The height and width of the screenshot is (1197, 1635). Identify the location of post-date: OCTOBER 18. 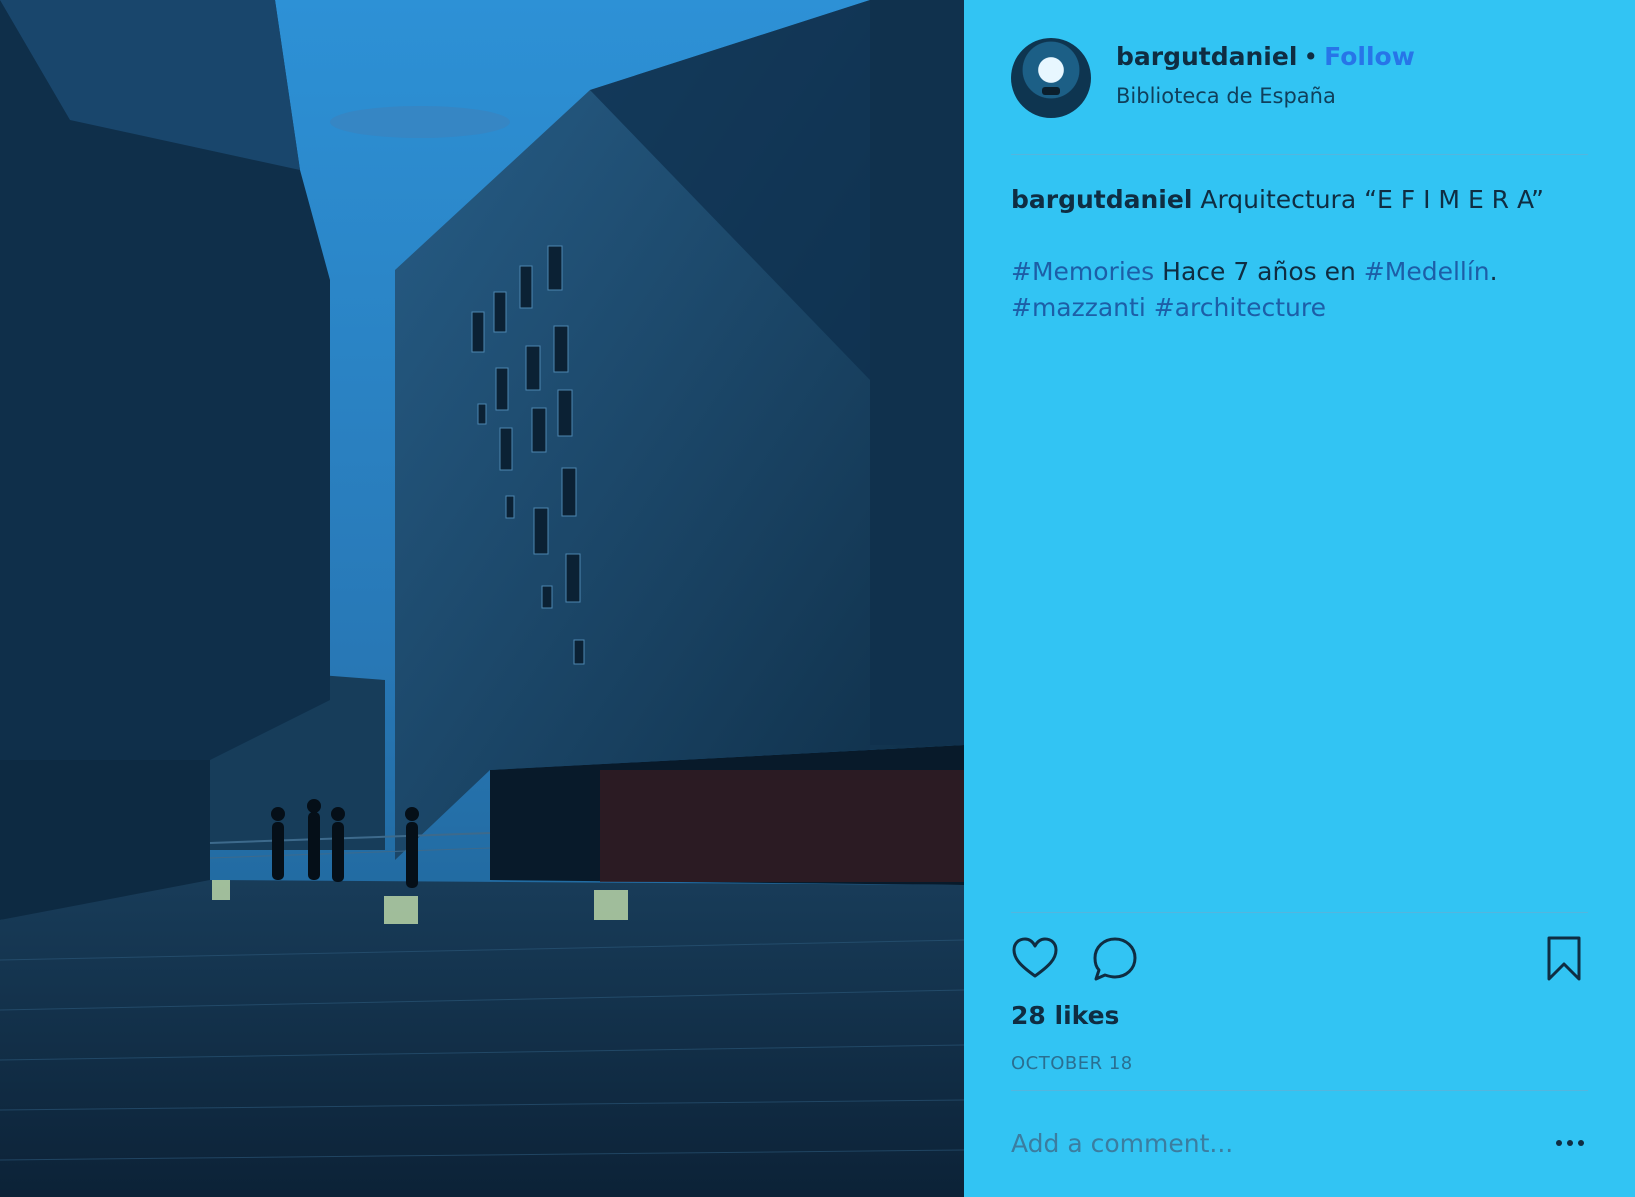
(1072, 1063).